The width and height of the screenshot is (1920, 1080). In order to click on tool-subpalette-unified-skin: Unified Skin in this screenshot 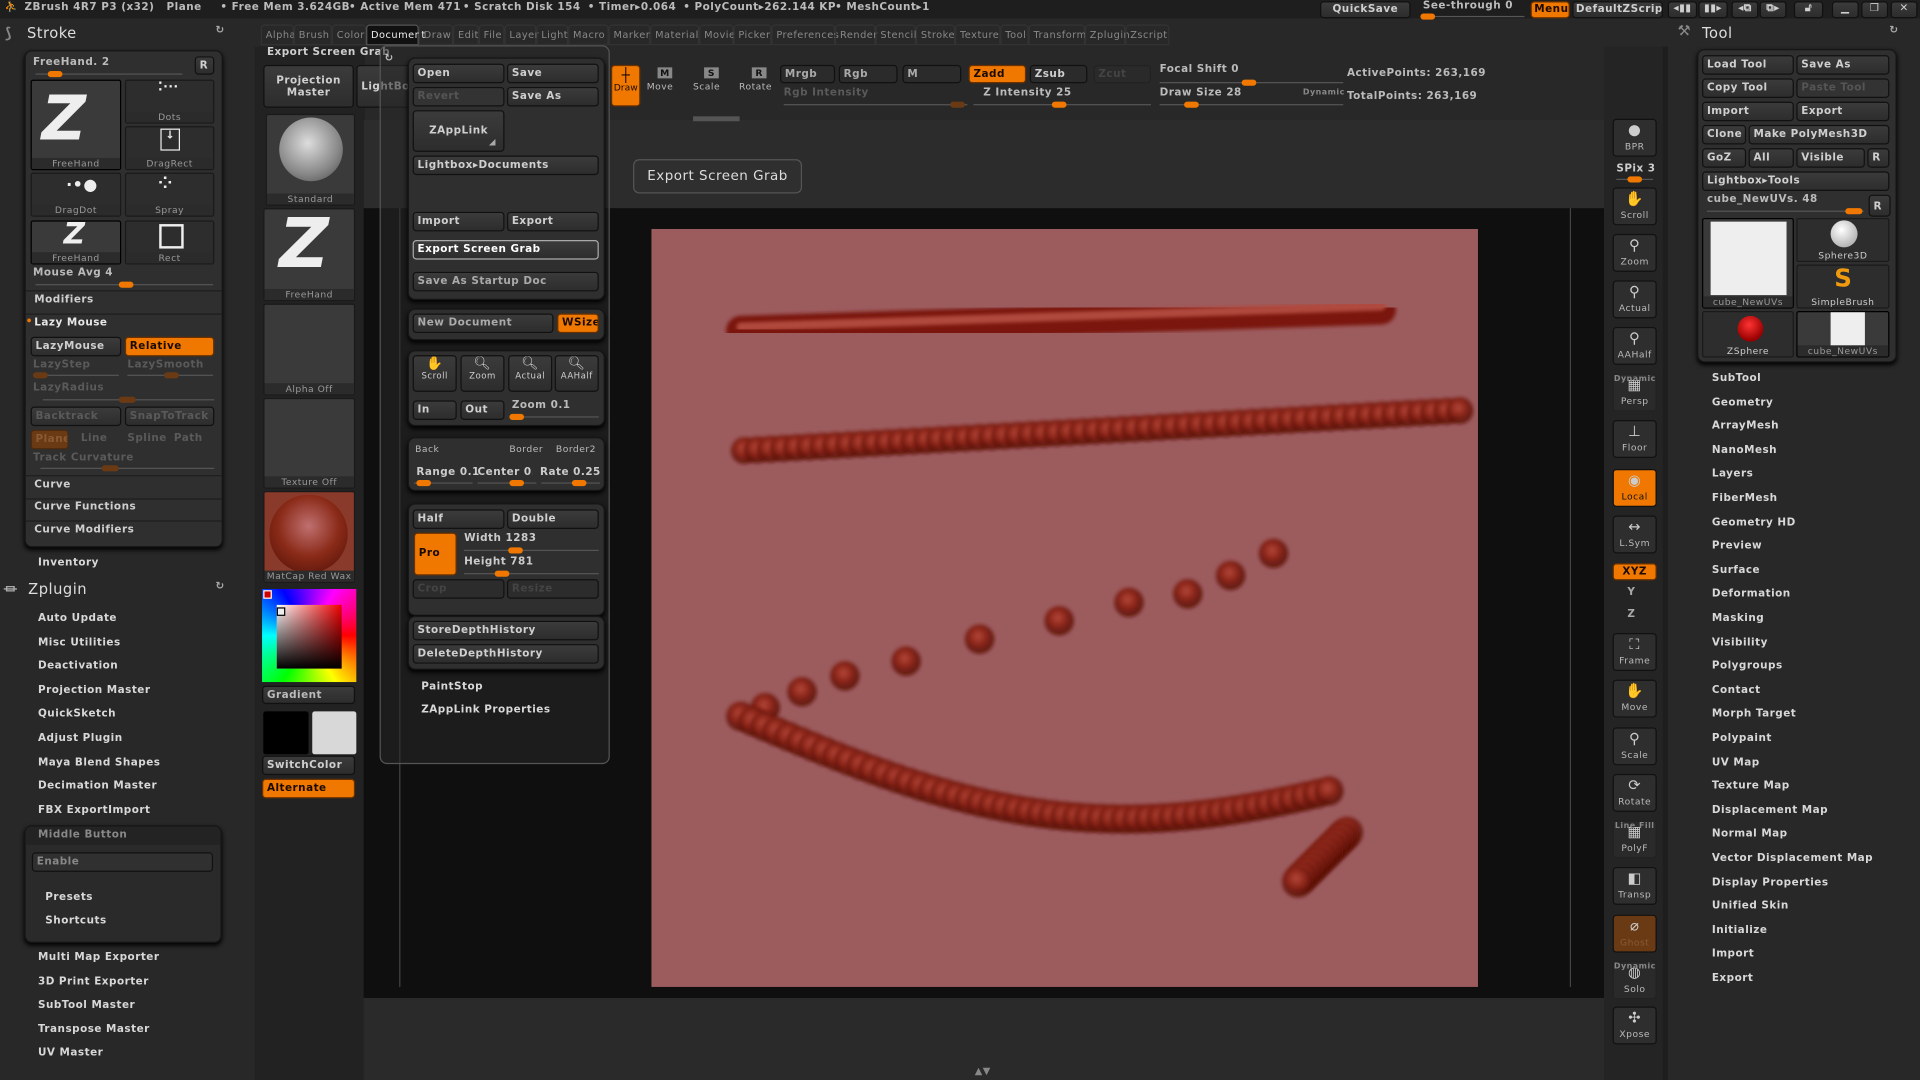, I will do `click(1750, 906)`.